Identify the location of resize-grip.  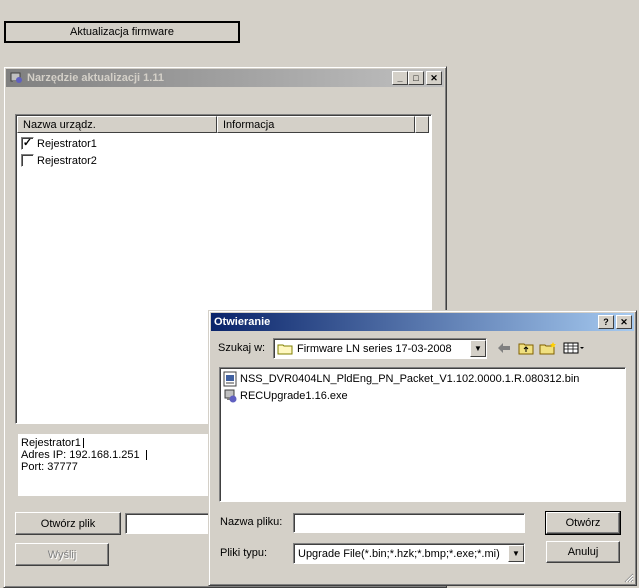
(628, 577).